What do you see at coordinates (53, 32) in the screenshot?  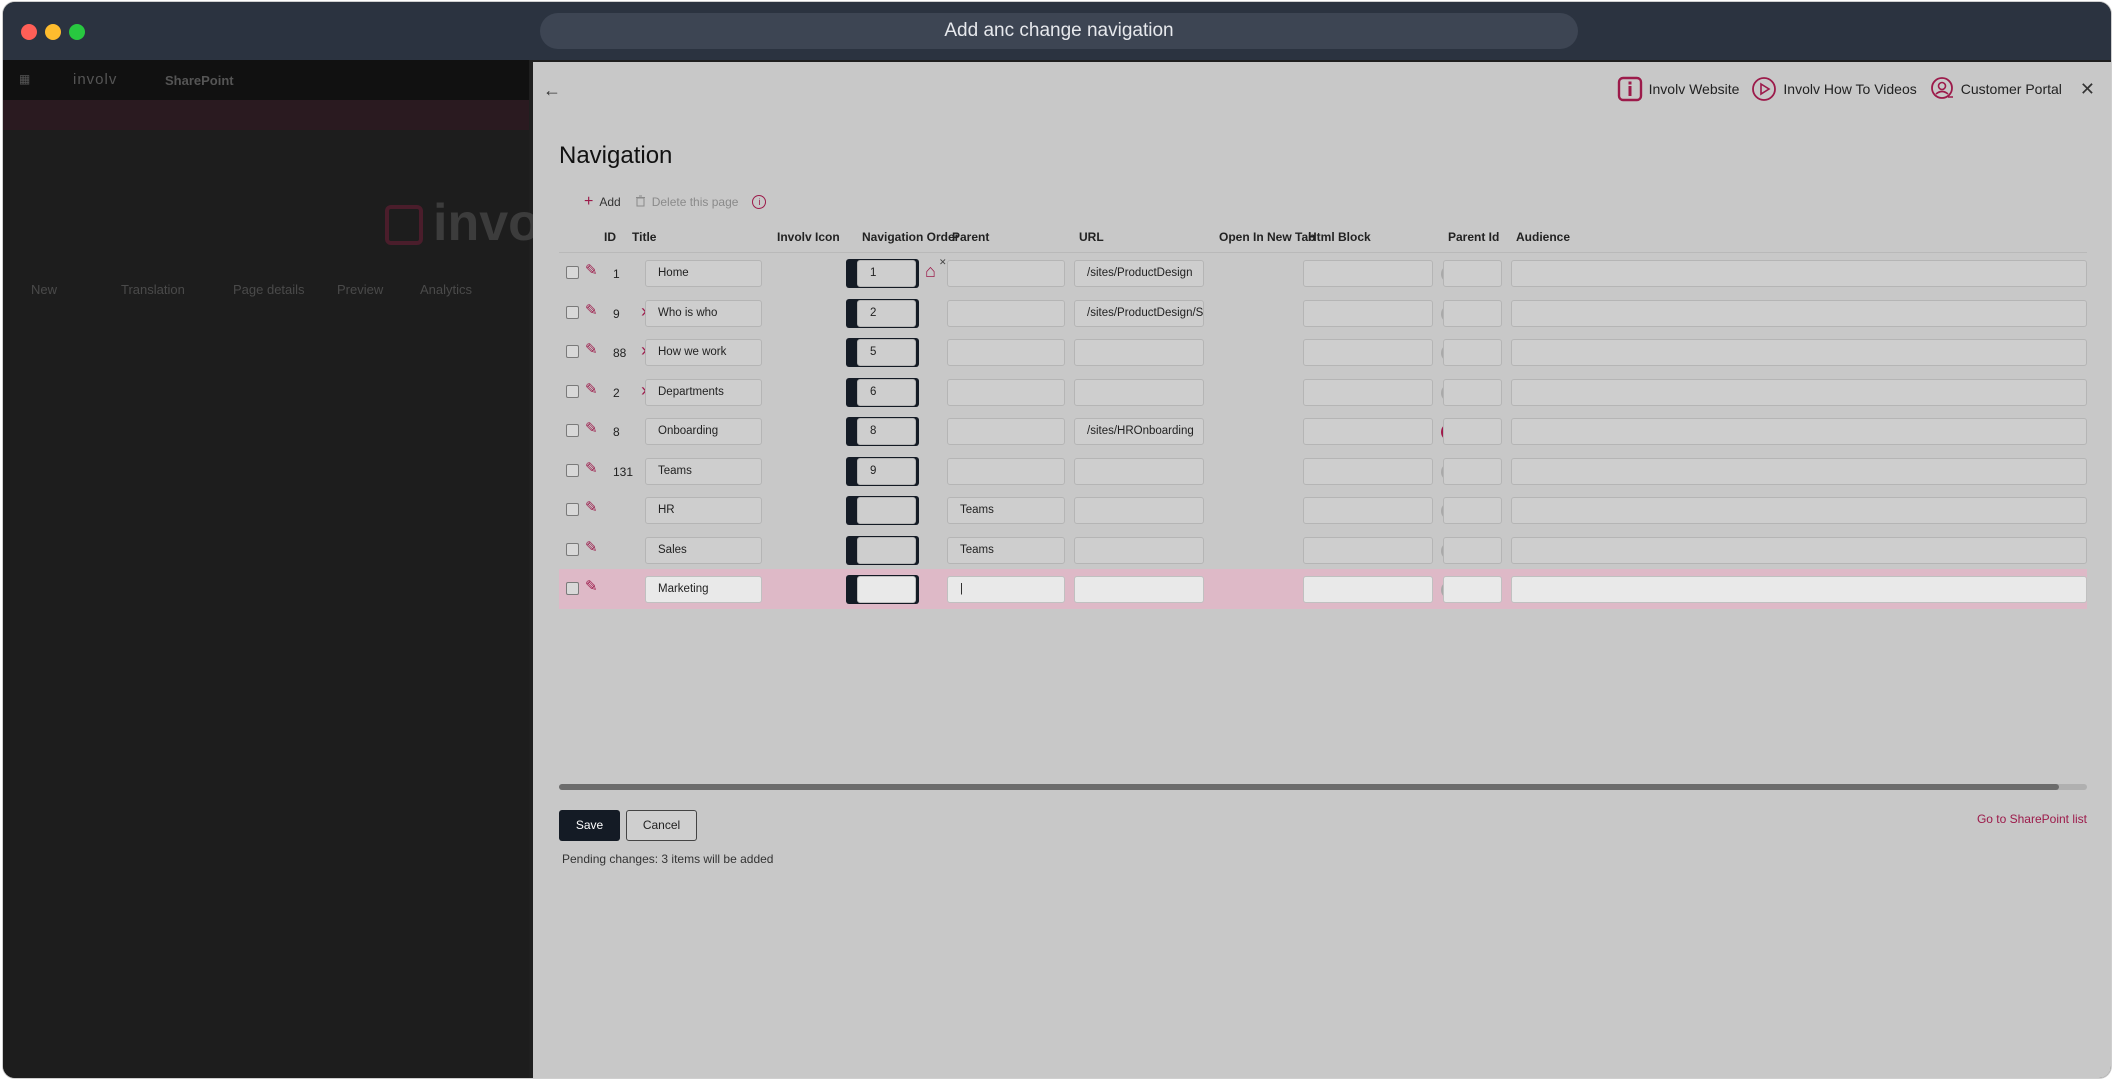 I see `minimize-window-button` at bounding box center [53, 32].